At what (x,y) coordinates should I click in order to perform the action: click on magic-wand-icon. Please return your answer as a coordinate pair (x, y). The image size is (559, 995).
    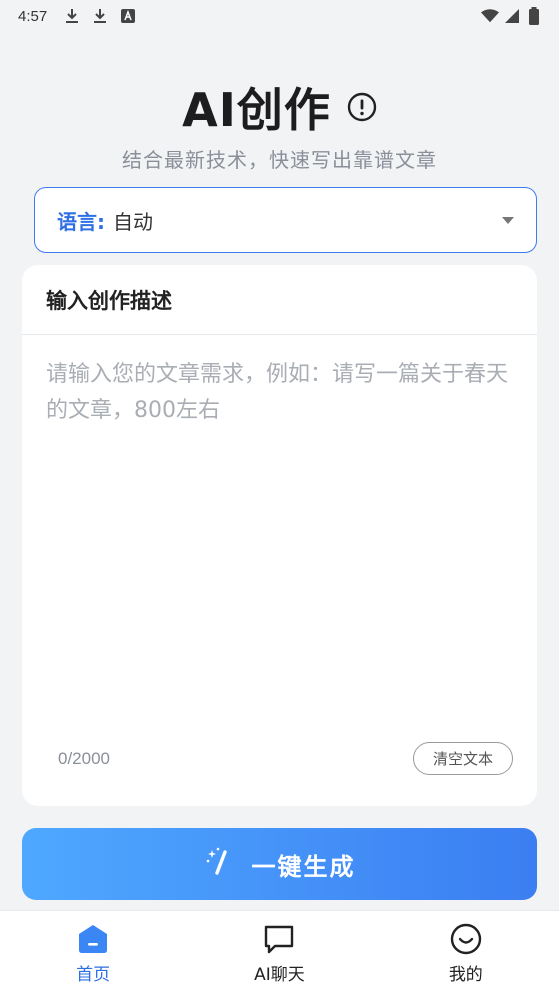
    Looking at the image, I should click on (220, 864).